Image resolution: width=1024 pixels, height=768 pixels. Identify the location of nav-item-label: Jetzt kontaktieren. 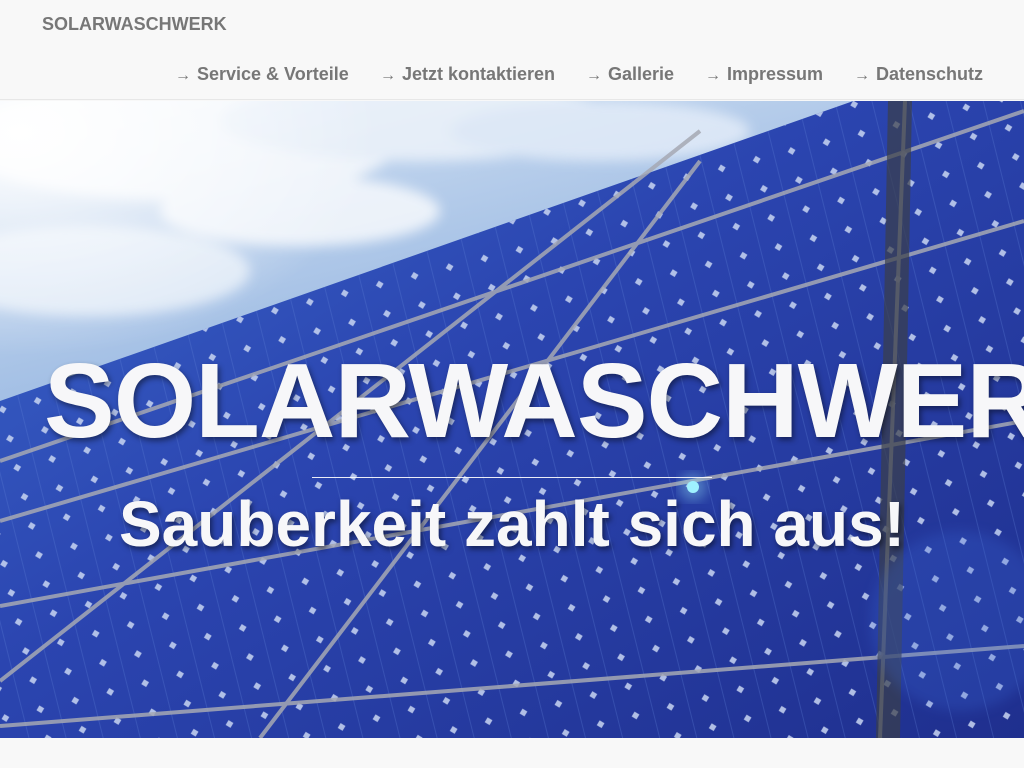
(479, 74).